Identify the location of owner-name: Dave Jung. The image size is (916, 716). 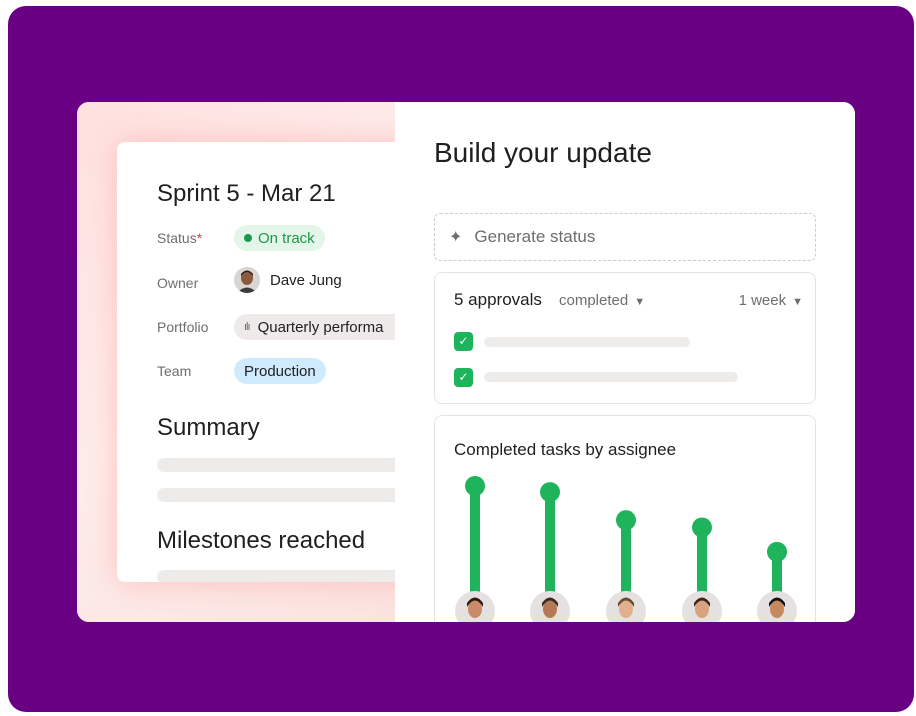
(306, 280).